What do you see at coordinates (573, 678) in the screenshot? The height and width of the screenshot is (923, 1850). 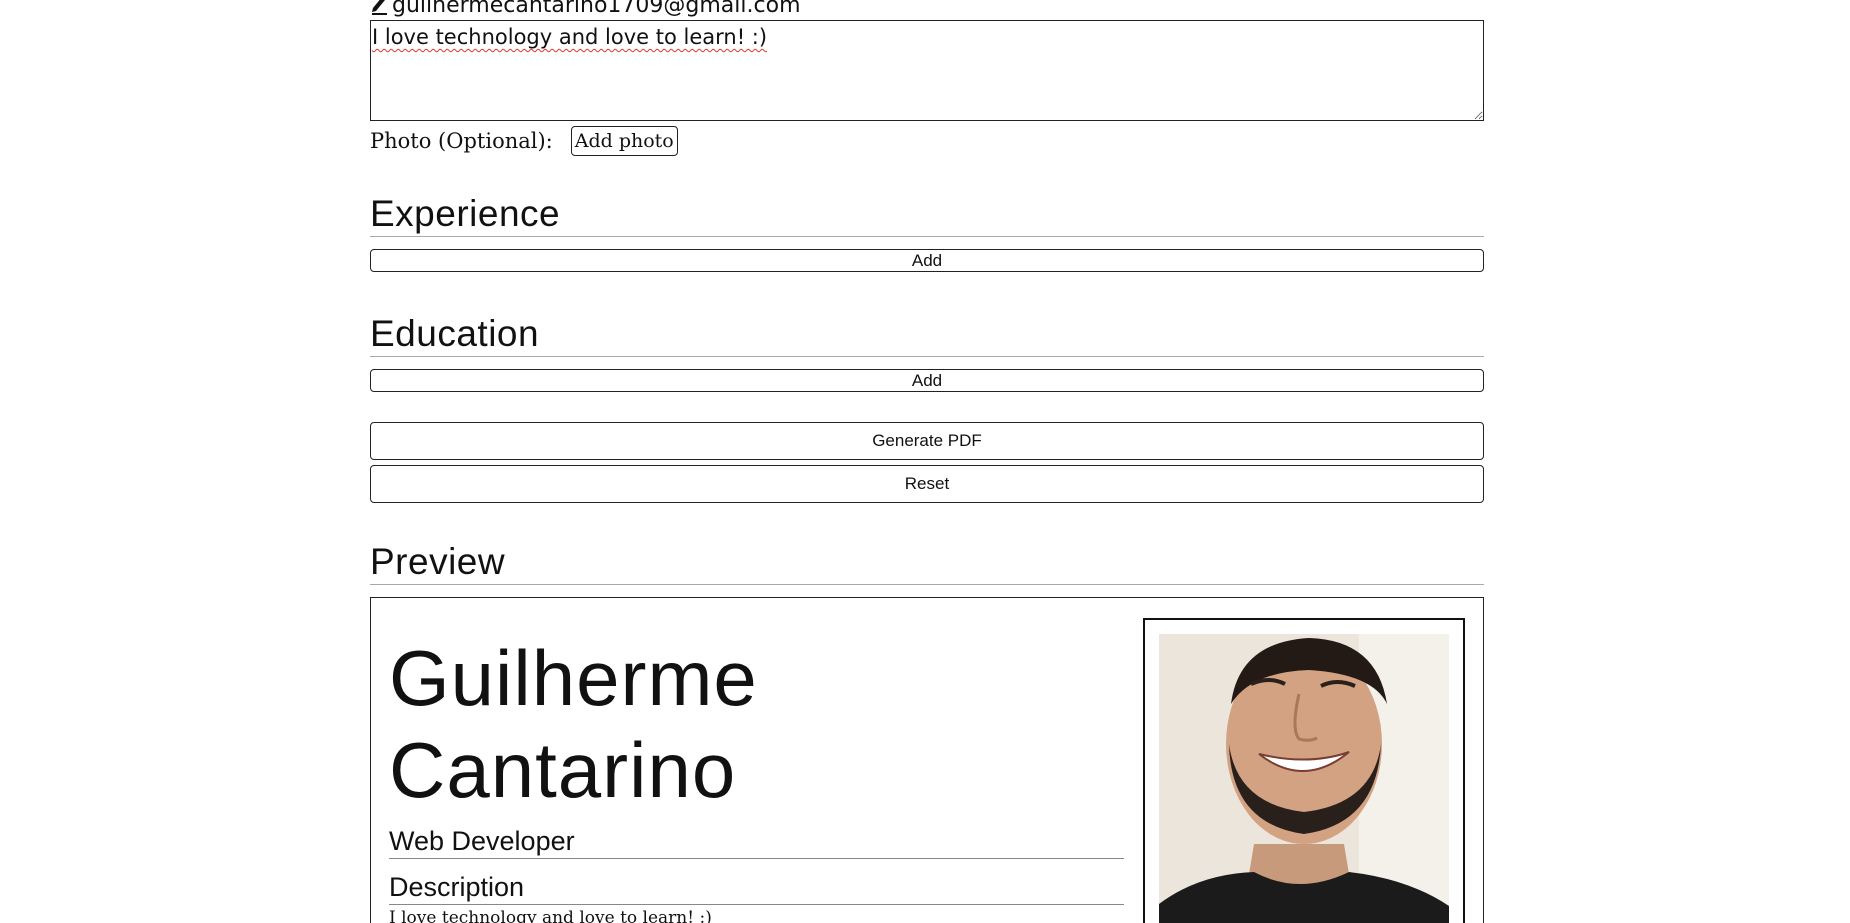 I see `preview-first-name: Guilherme` at bounding box center [573, 678].